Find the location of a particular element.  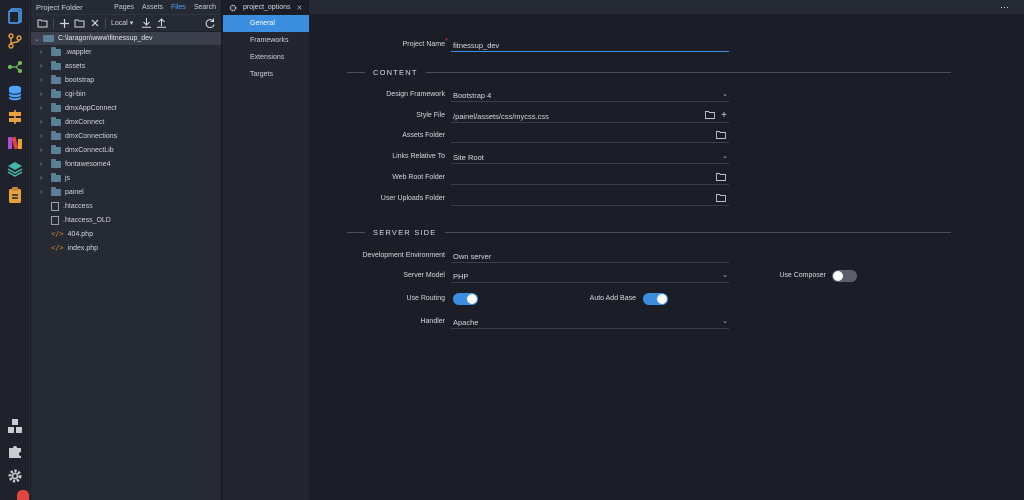

style-file-input: /painel/assets/css/mycss.css + is located at coordinates (590, 116).